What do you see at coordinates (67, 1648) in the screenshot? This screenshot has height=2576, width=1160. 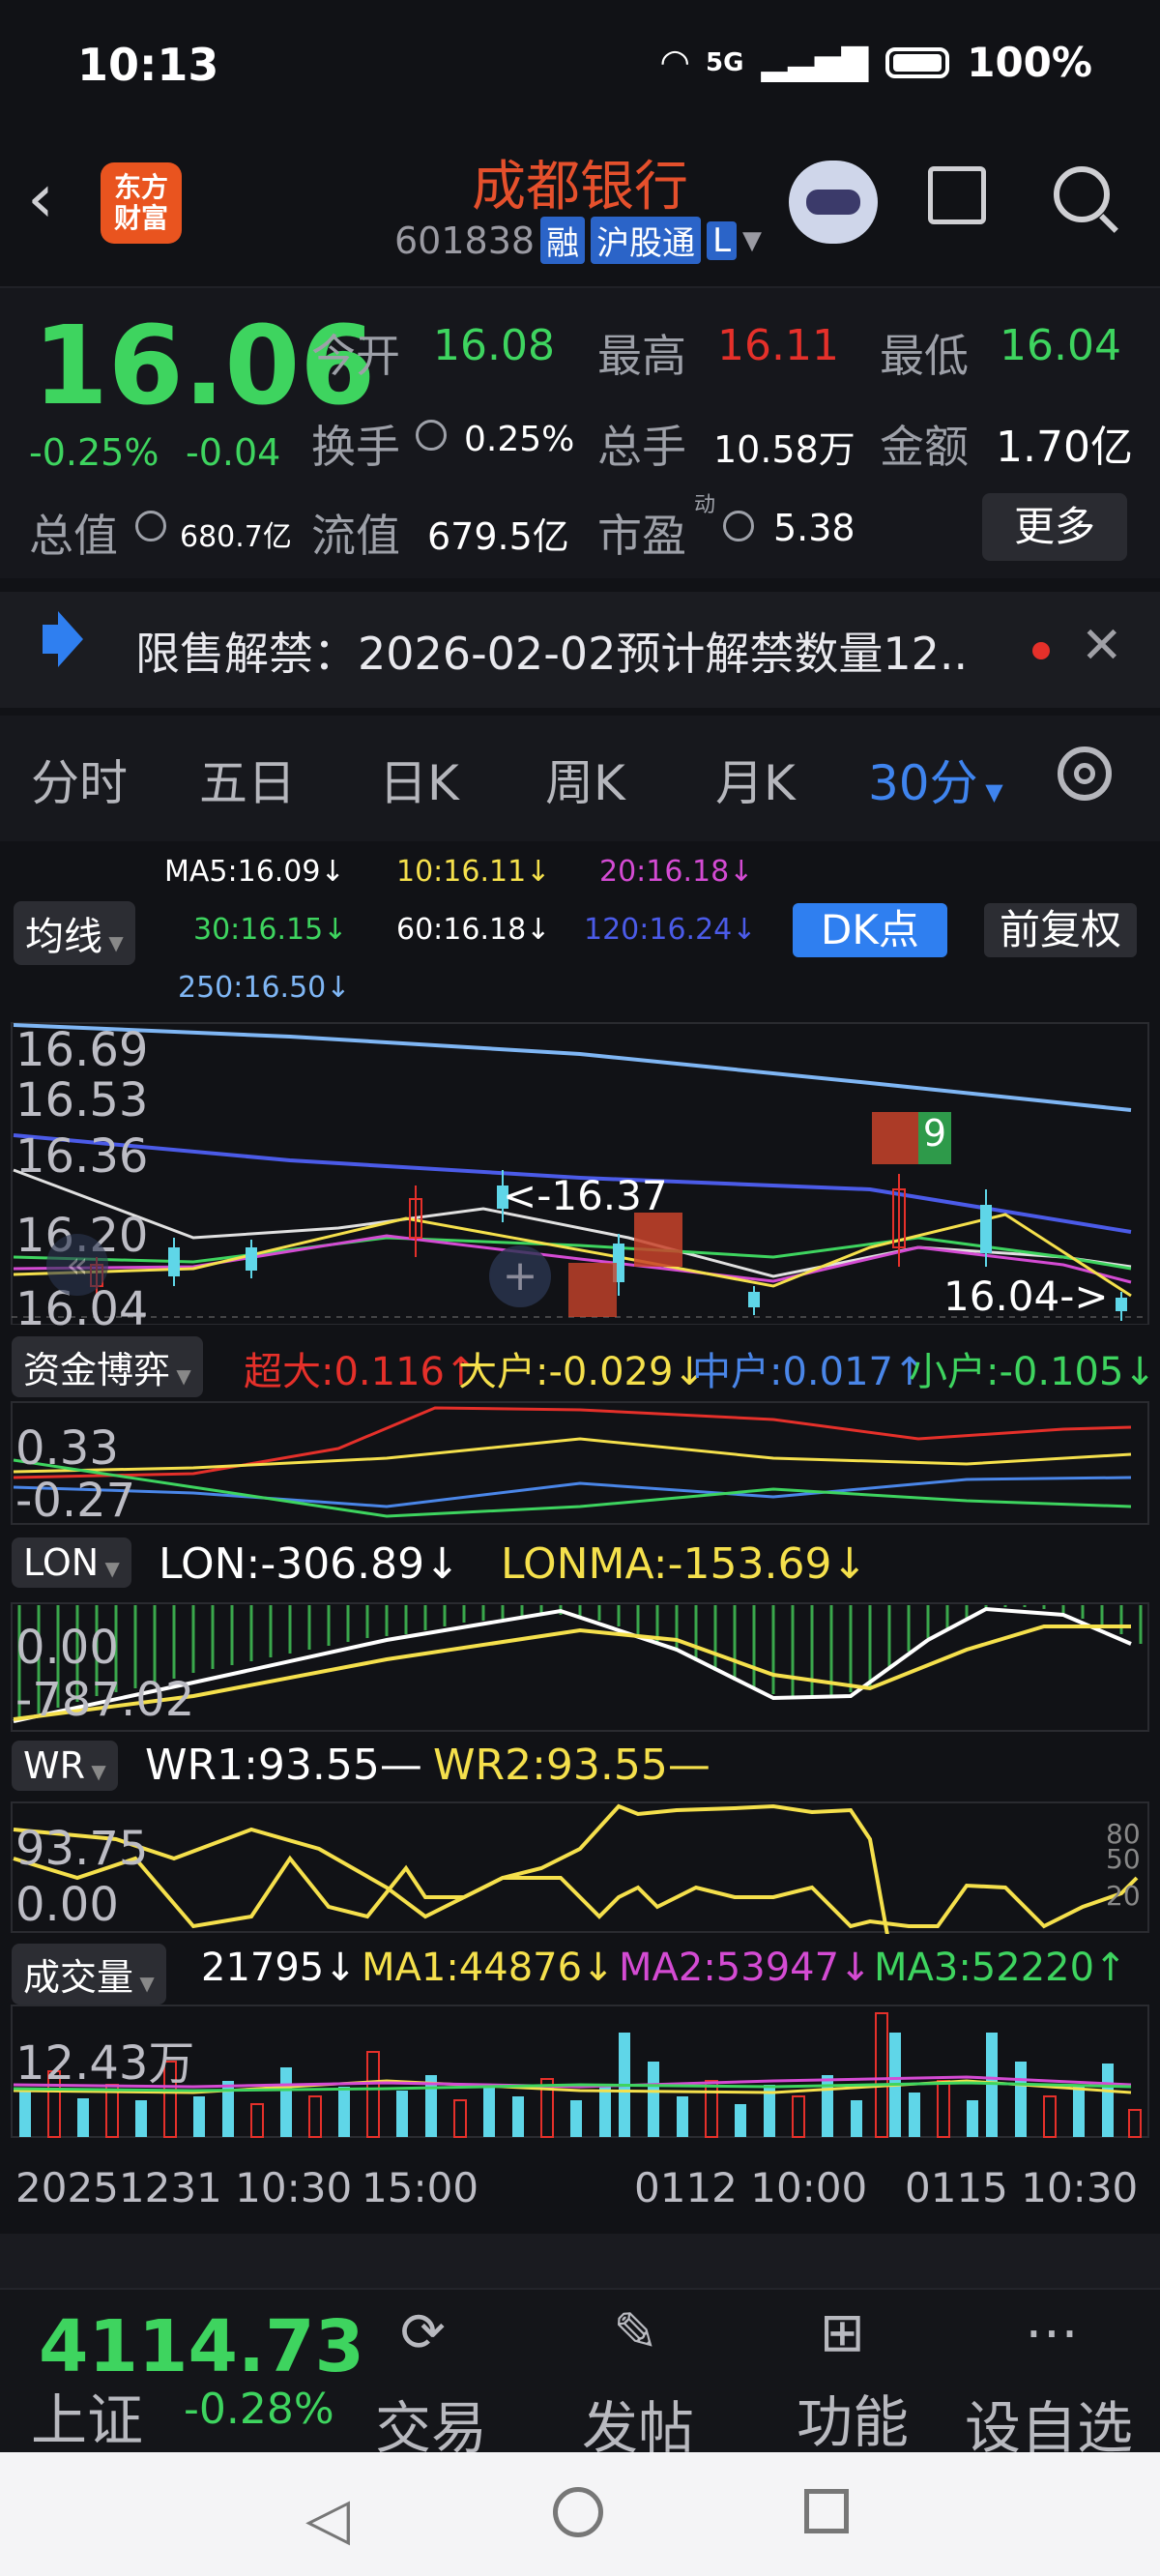 I see `lon-axis-top: 0.00` at bounding box center [67, 1648].